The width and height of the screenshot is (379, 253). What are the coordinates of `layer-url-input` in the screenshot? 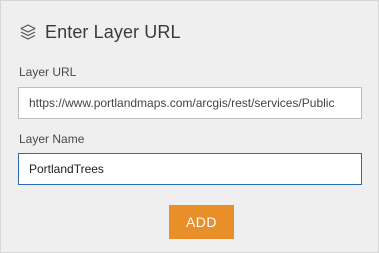 It's located at (190, 103).